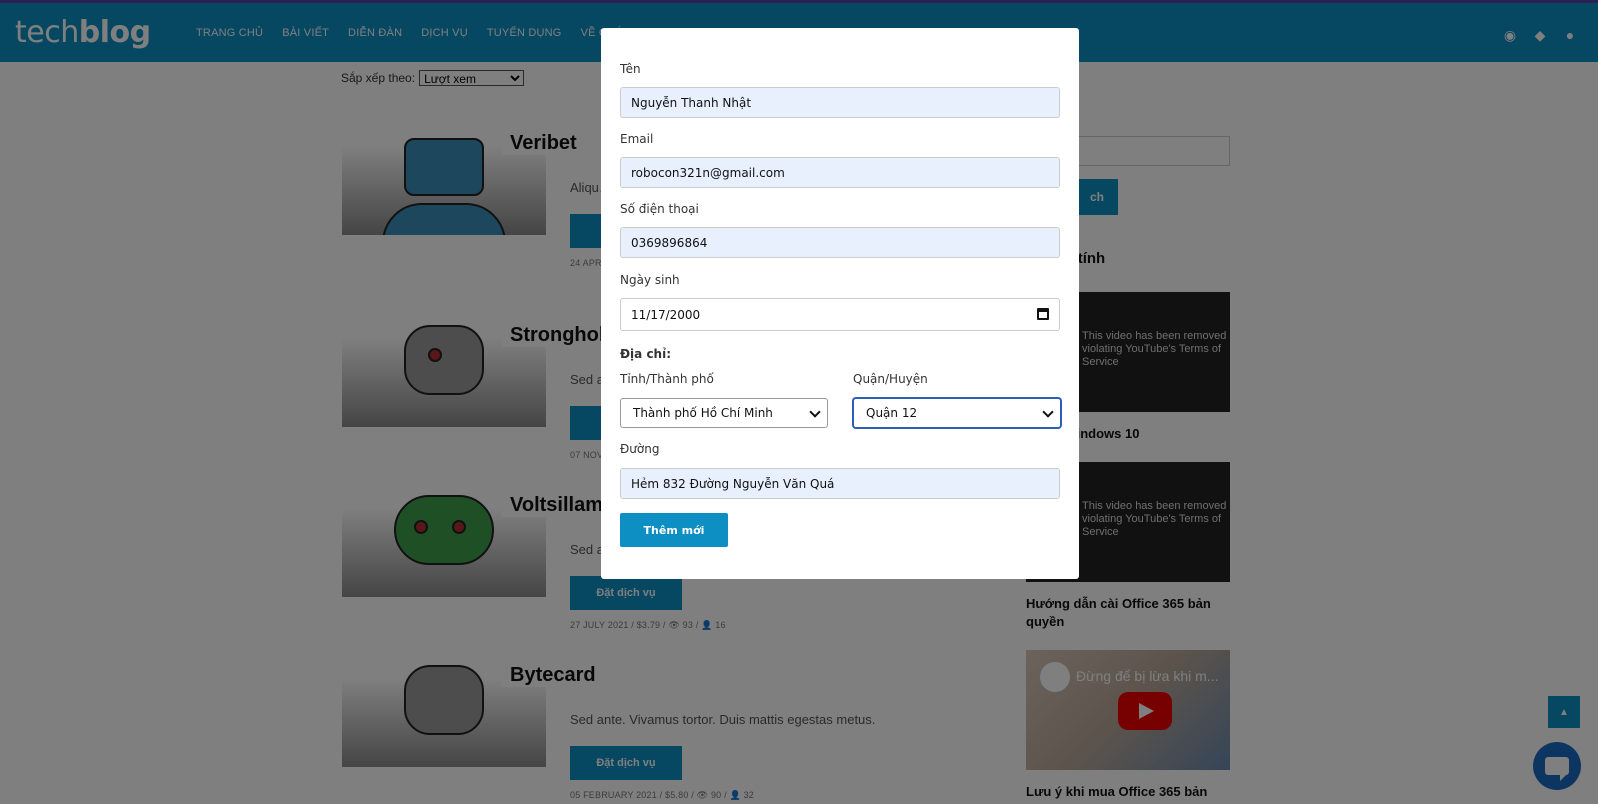  What do you see at coordinates (840, 172) in the screenshot?
I see `email-field: robocon321n@gmail.com` at bounding box center [840, 172].